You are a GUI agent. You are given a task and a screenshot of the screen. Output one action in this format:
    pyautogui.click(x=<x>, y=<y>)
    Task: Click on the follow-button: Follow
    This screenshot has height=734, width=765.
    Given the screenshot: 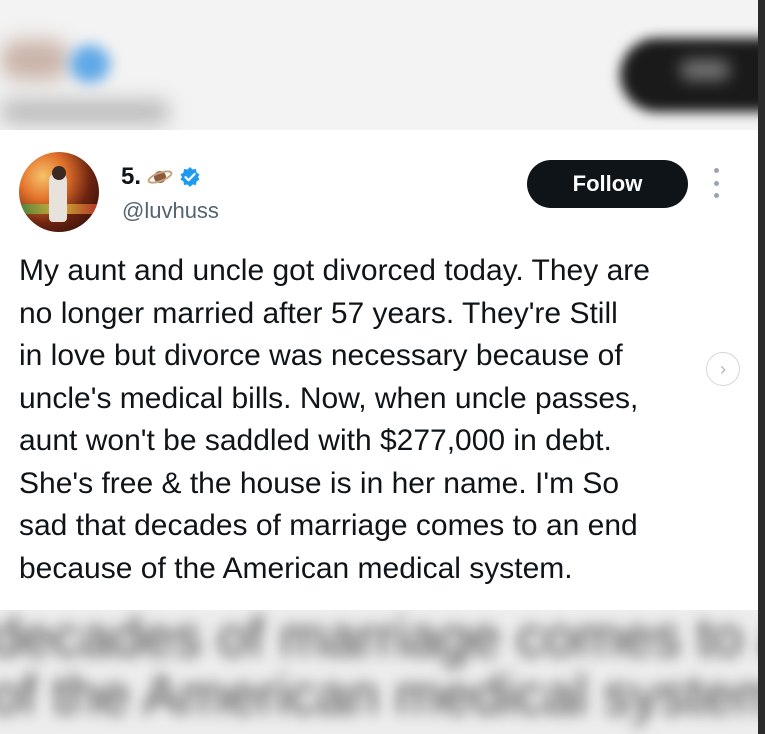 What is the action you would take?
    pyautogui.click(x=607, y=184)
    